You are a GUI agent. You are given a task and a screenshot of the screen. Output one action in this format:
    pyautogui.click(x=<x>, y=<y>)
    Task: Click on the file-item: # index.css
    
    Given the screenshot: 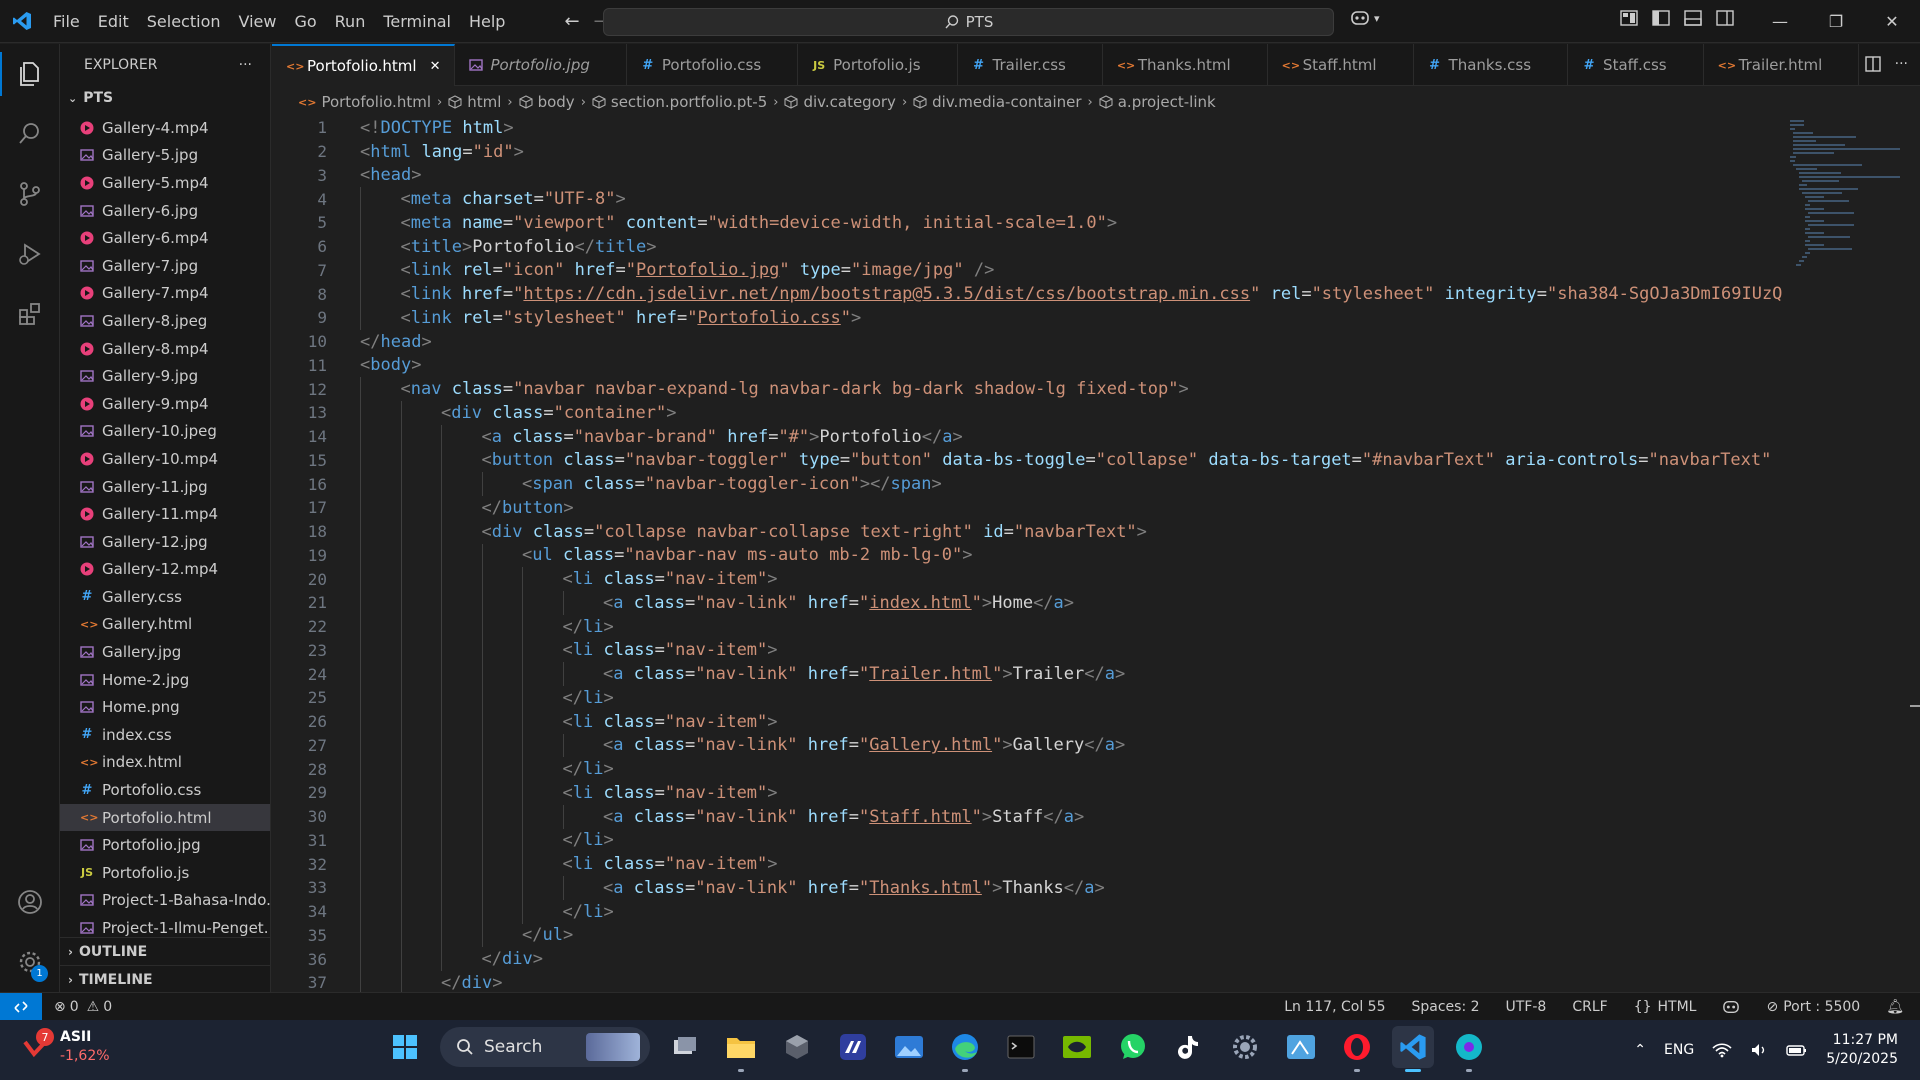 What is the action you would take?
    pyautogui.click(x=165, y=735)
    